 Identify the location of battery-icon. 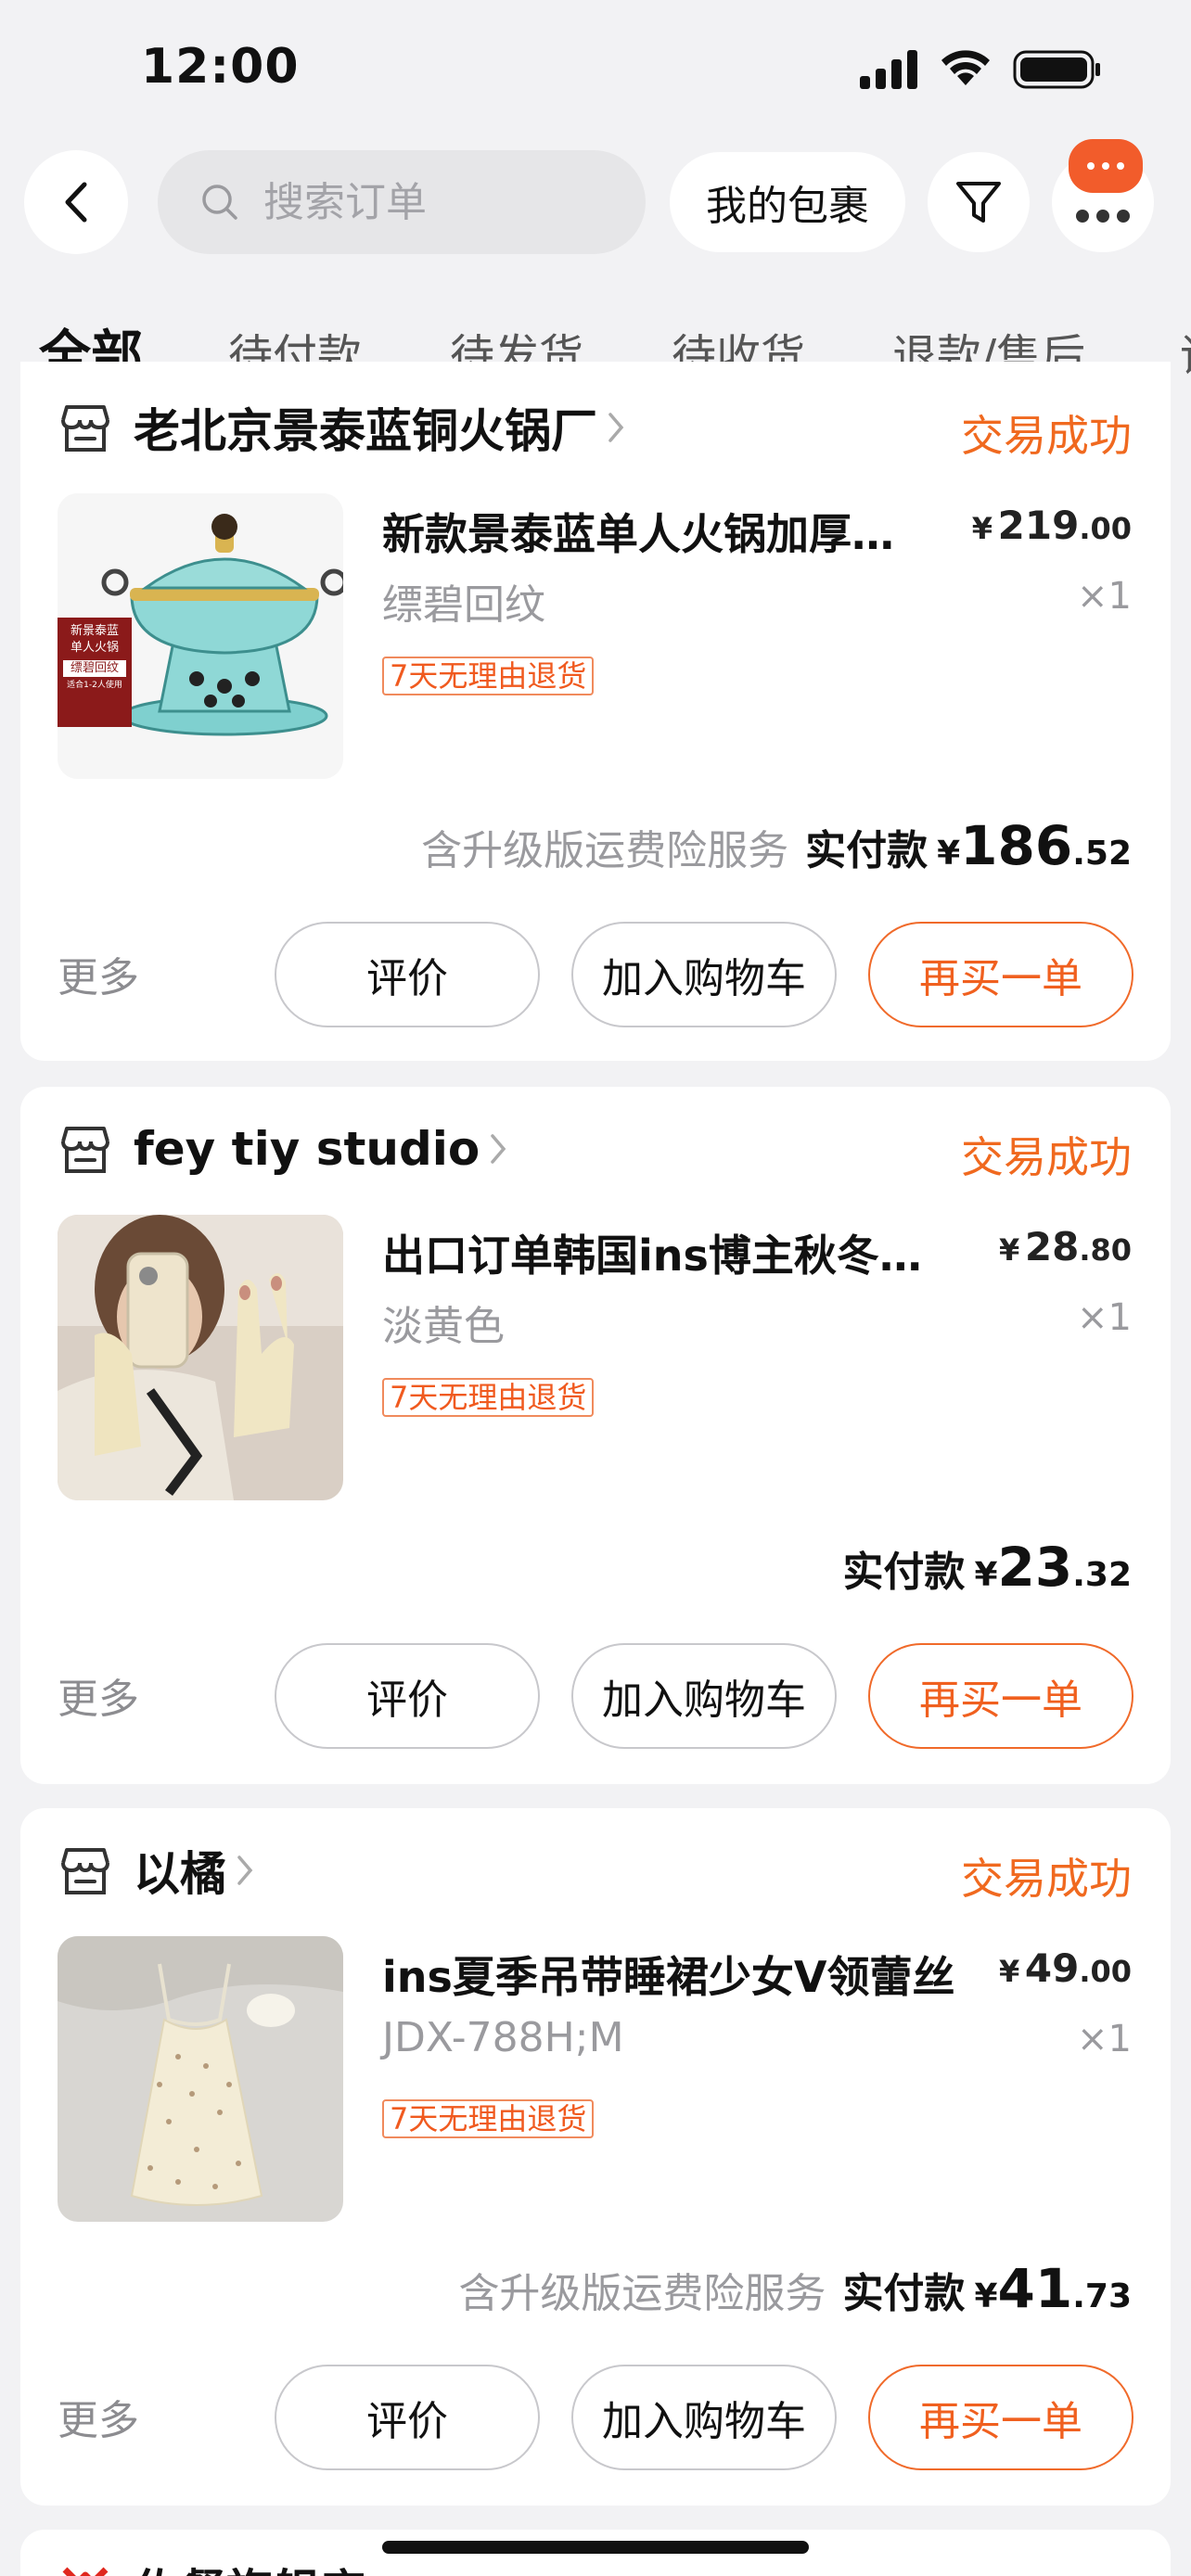
(1056, 69).